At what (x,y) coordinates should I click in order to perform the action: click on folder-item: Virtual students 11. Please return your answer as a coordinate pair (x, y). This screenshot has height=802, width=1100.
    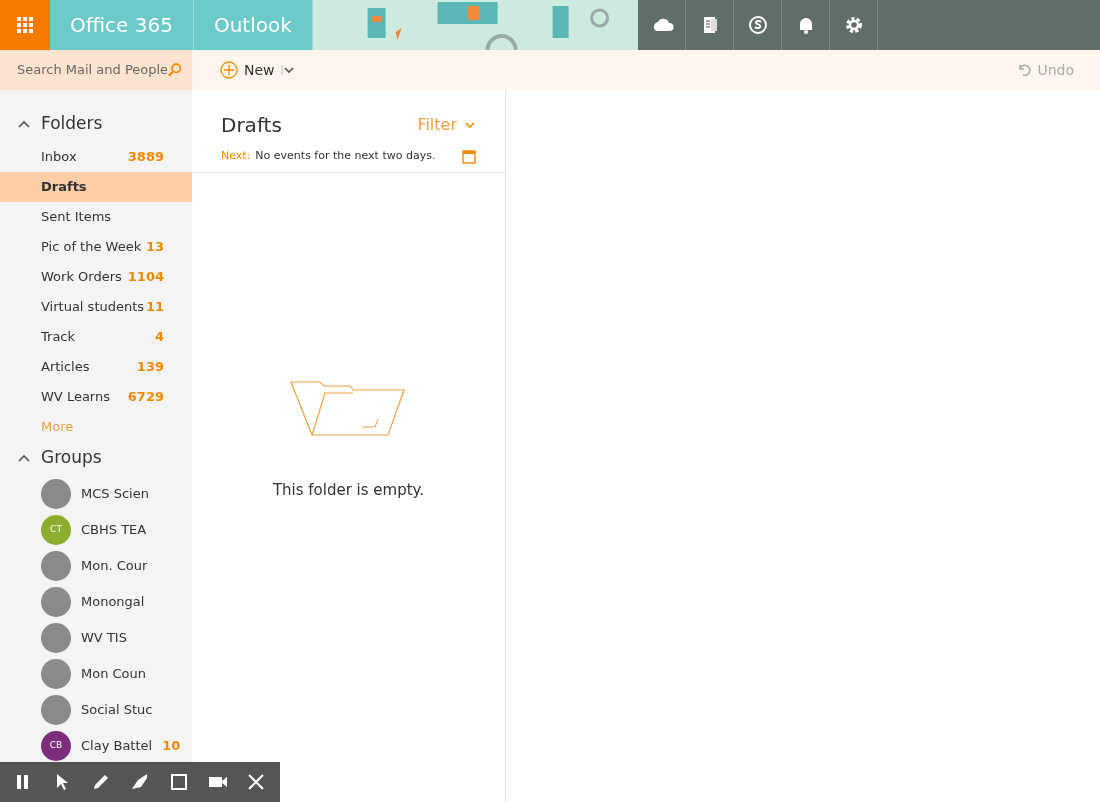
    Looking at the image, I should click on (96, 307).